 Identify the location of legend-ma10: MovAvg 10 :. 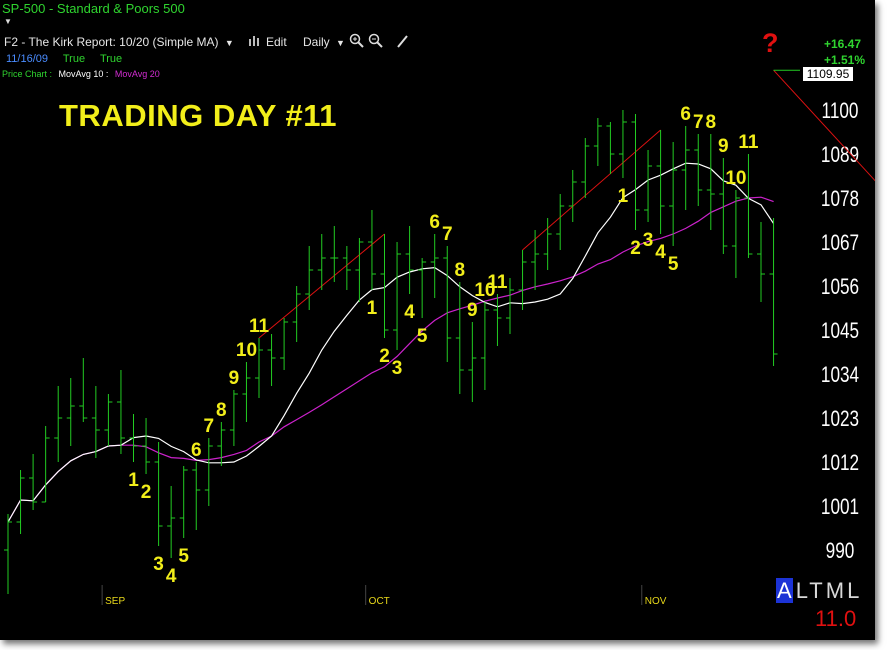
(83, 74).